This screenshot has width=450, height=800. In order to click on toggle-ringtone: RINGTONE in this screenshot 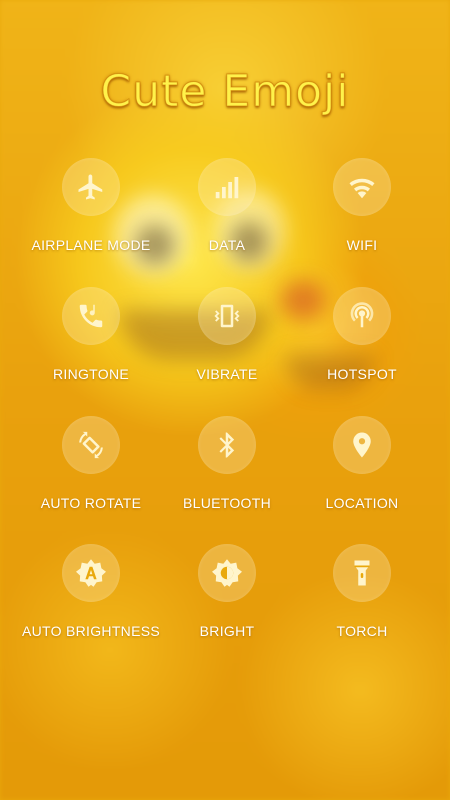, I will do `click(91, 342)`.